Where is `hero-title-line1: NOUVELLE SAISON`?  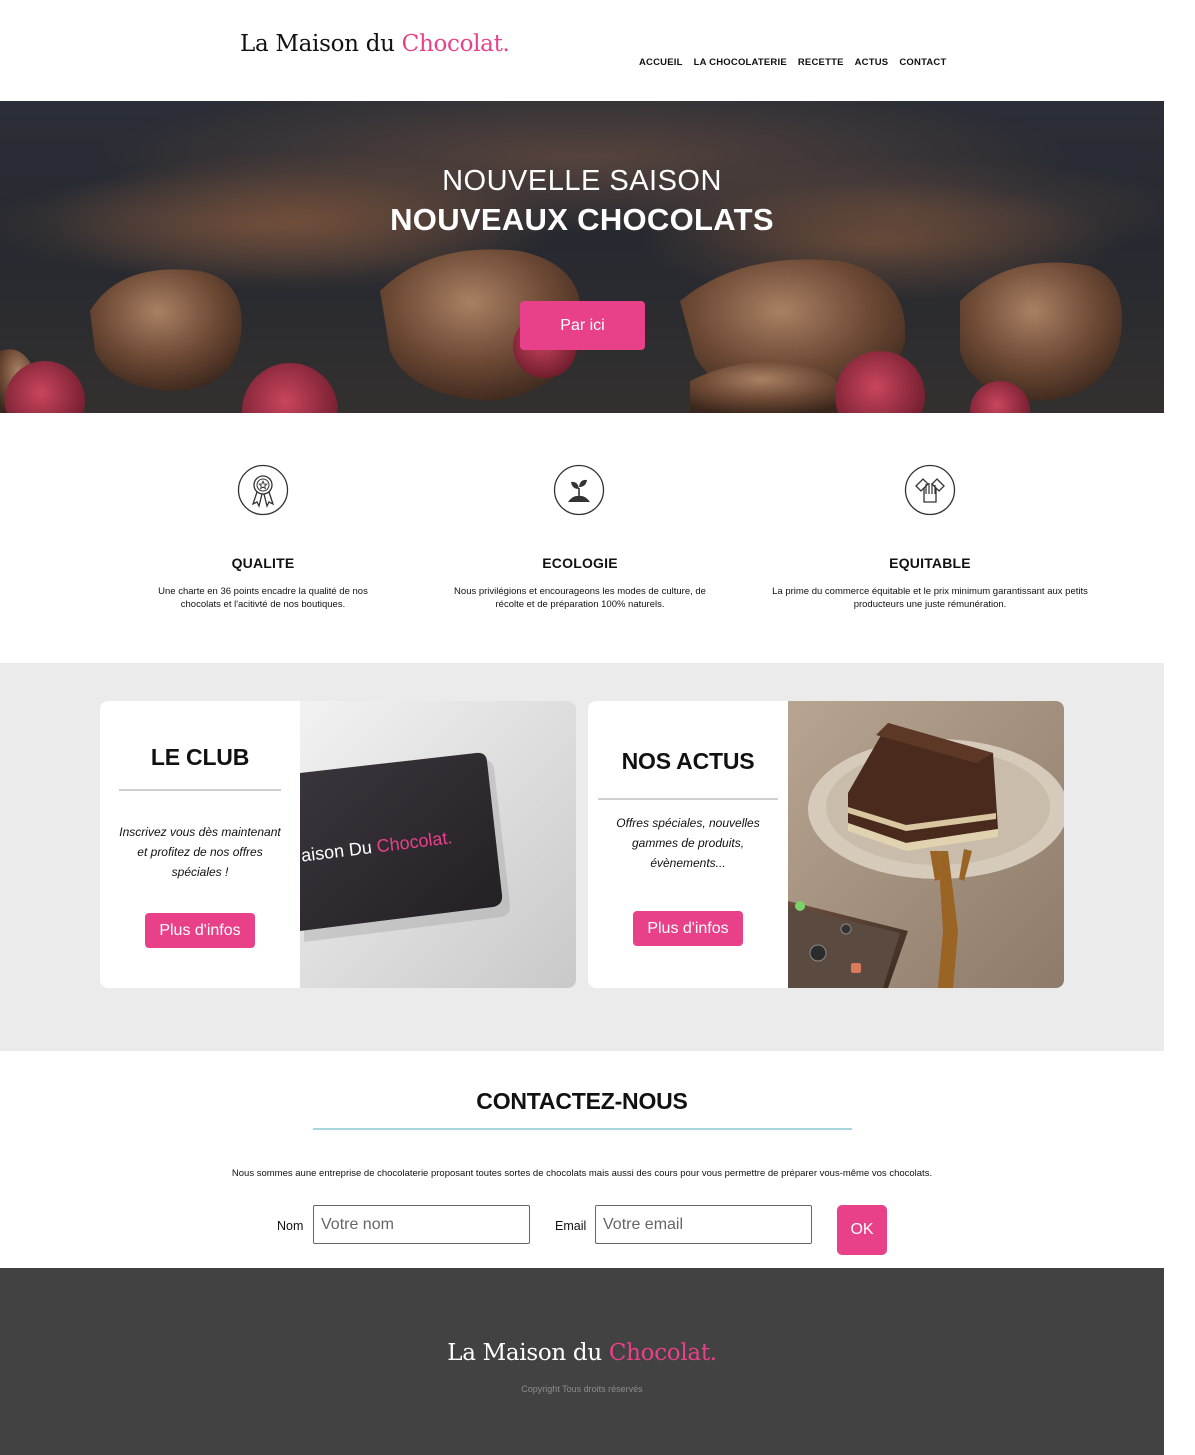
hero-title-line1: NOUVELLE SAISON is located at coordinates (582, 181).